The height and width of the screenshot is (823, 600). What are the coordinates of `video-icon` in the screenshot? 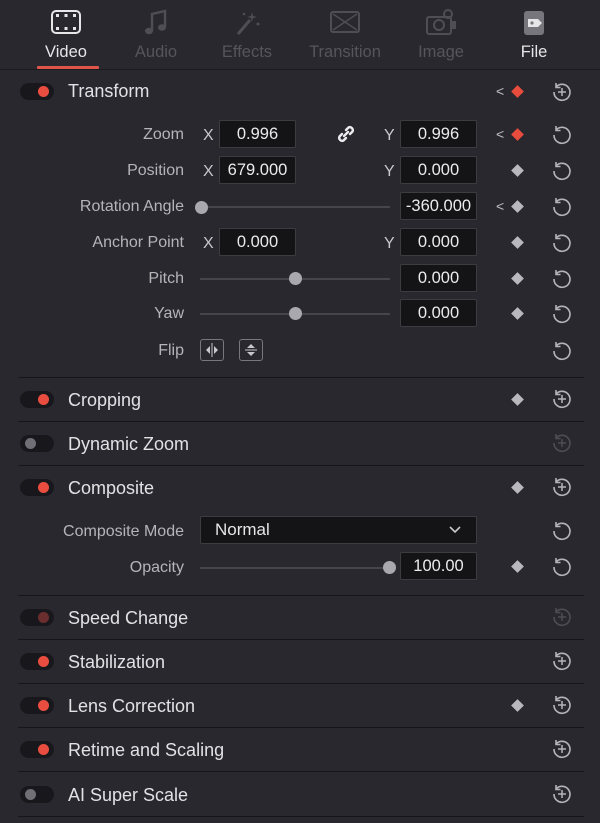 It's located at (66, 23).